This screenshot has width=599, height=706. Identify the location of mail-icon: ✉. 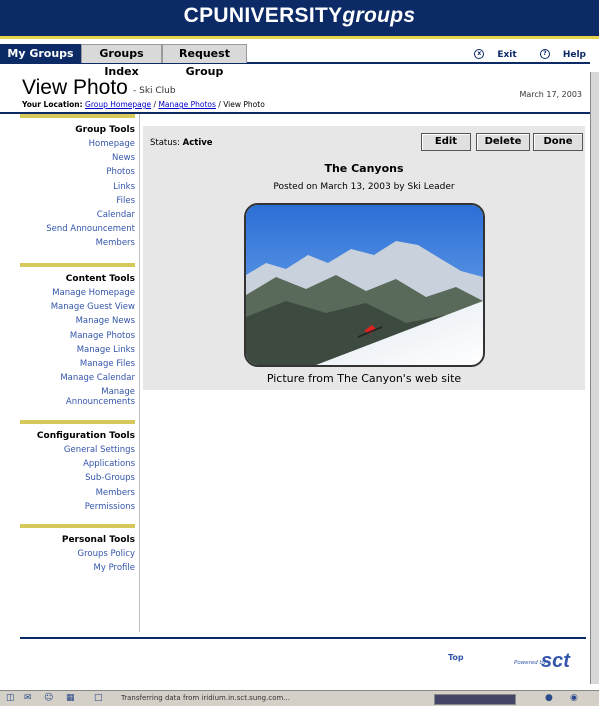
(28, 698).